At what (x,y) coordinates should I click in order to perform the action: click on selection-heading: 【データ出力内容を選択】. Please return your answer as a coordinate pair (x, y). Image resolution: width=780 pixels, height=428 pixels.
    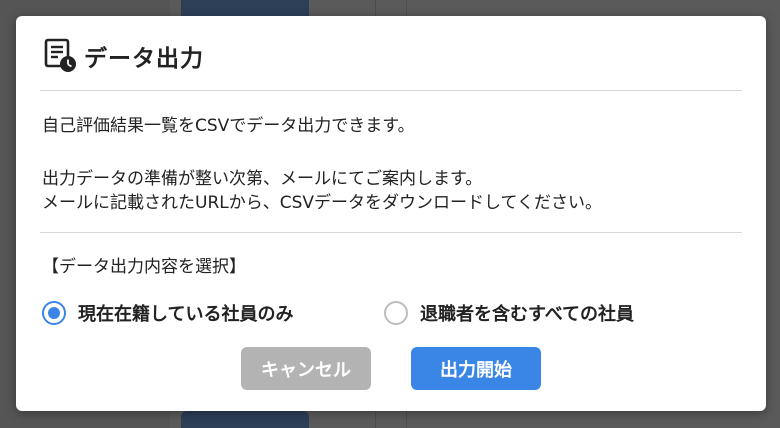
    Looking at the image, I should click on (144, 267).